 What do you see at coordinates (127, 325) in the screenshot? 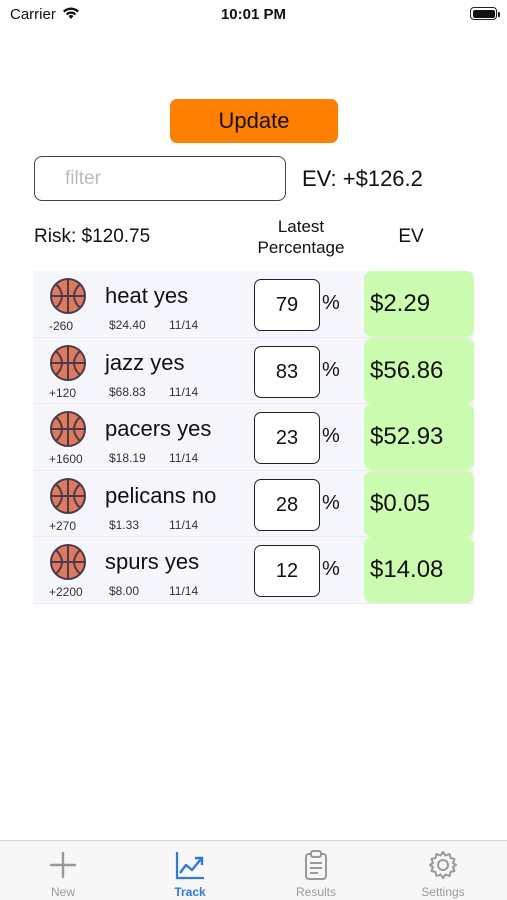
I see `bet-stake: $24.40` at bounding box center [127, 325].